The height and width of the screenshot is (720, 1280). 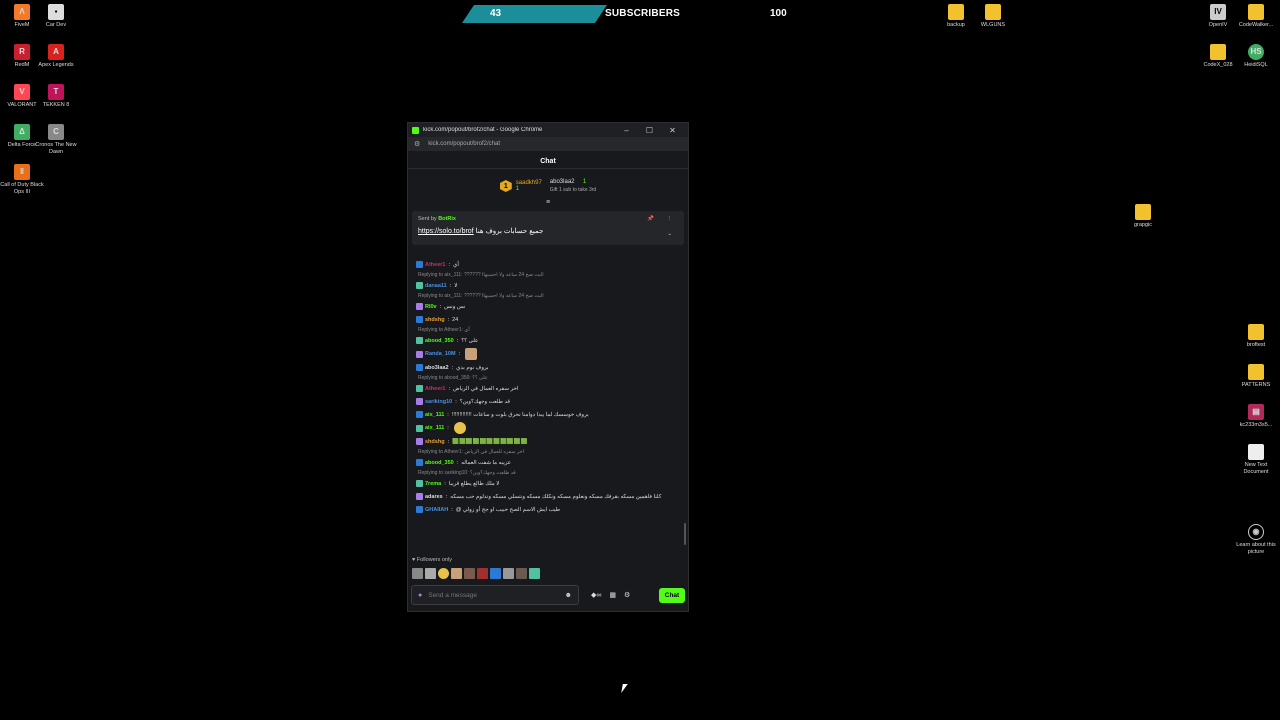 I want to click on apex-icon: A, so click(x=56, y=52).